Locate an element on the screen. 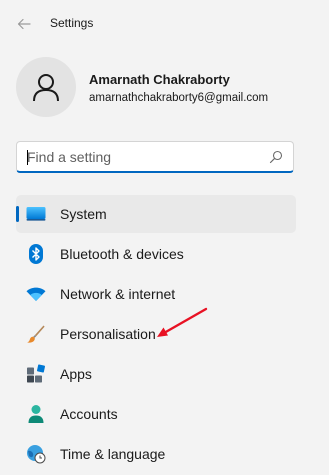  arrow-left-icon is located at coordinates (24, 24).